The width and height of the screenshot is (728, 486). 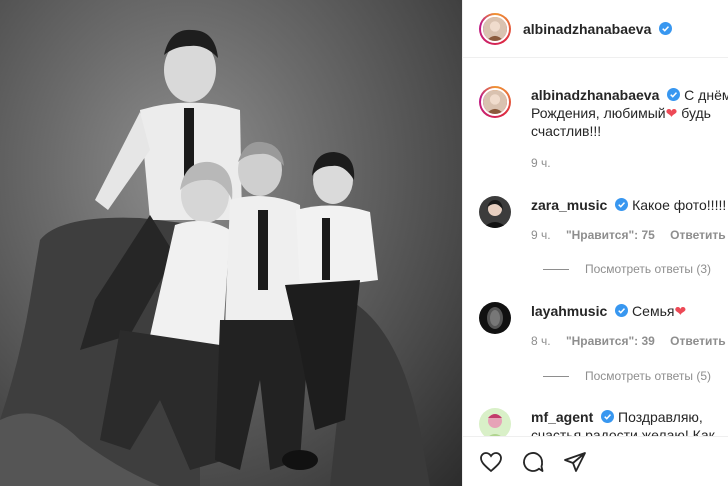 I want to click on caption-avatar-image, so click(x=495, y=102).